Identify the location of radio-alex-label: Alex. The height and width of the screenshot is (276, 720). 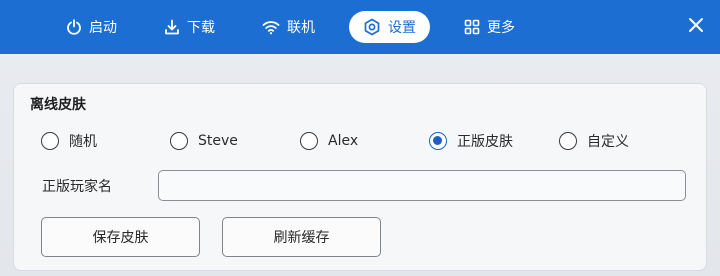
(343, 141).